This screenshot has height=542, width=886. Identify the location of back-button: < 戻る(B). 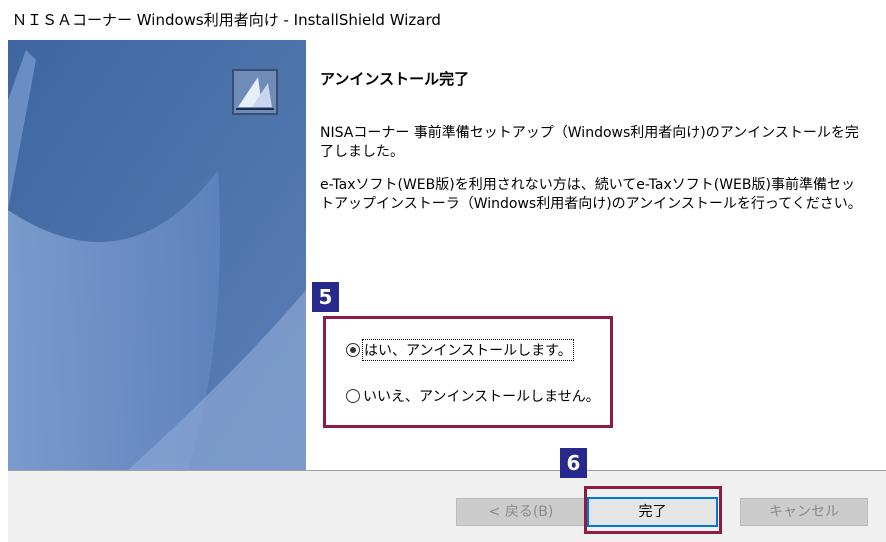
(521, 512).